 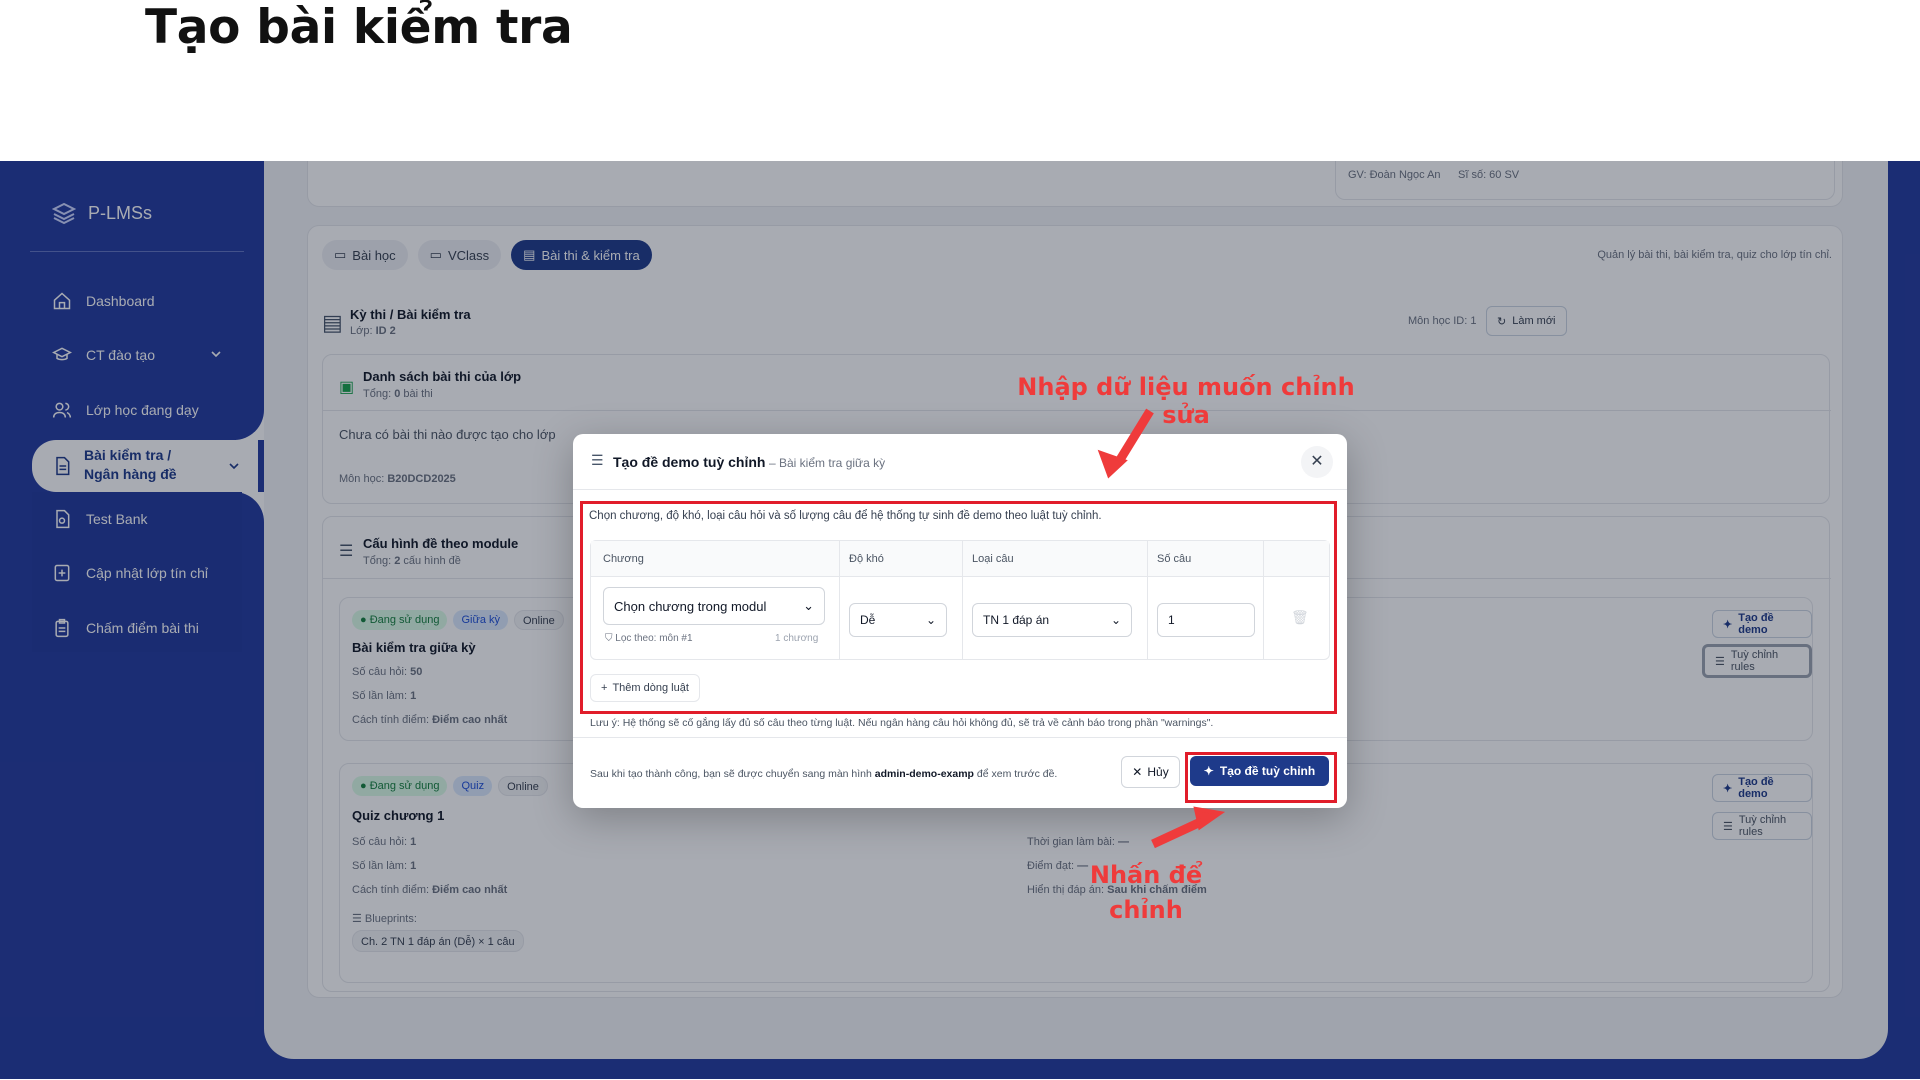 I want to click on arrow-head, so click(x=1209, y=818).